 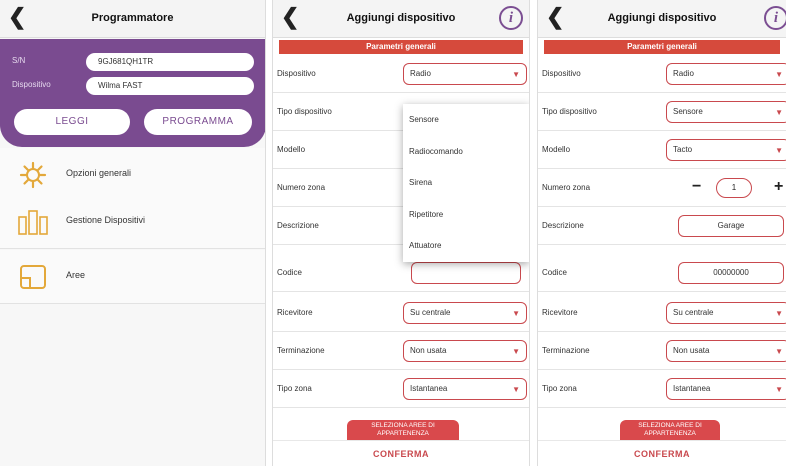 What do you see at coordinates (566, 187) in the screenshot?
I see `field-label: Numero zona` at bounding box center [566, 187].